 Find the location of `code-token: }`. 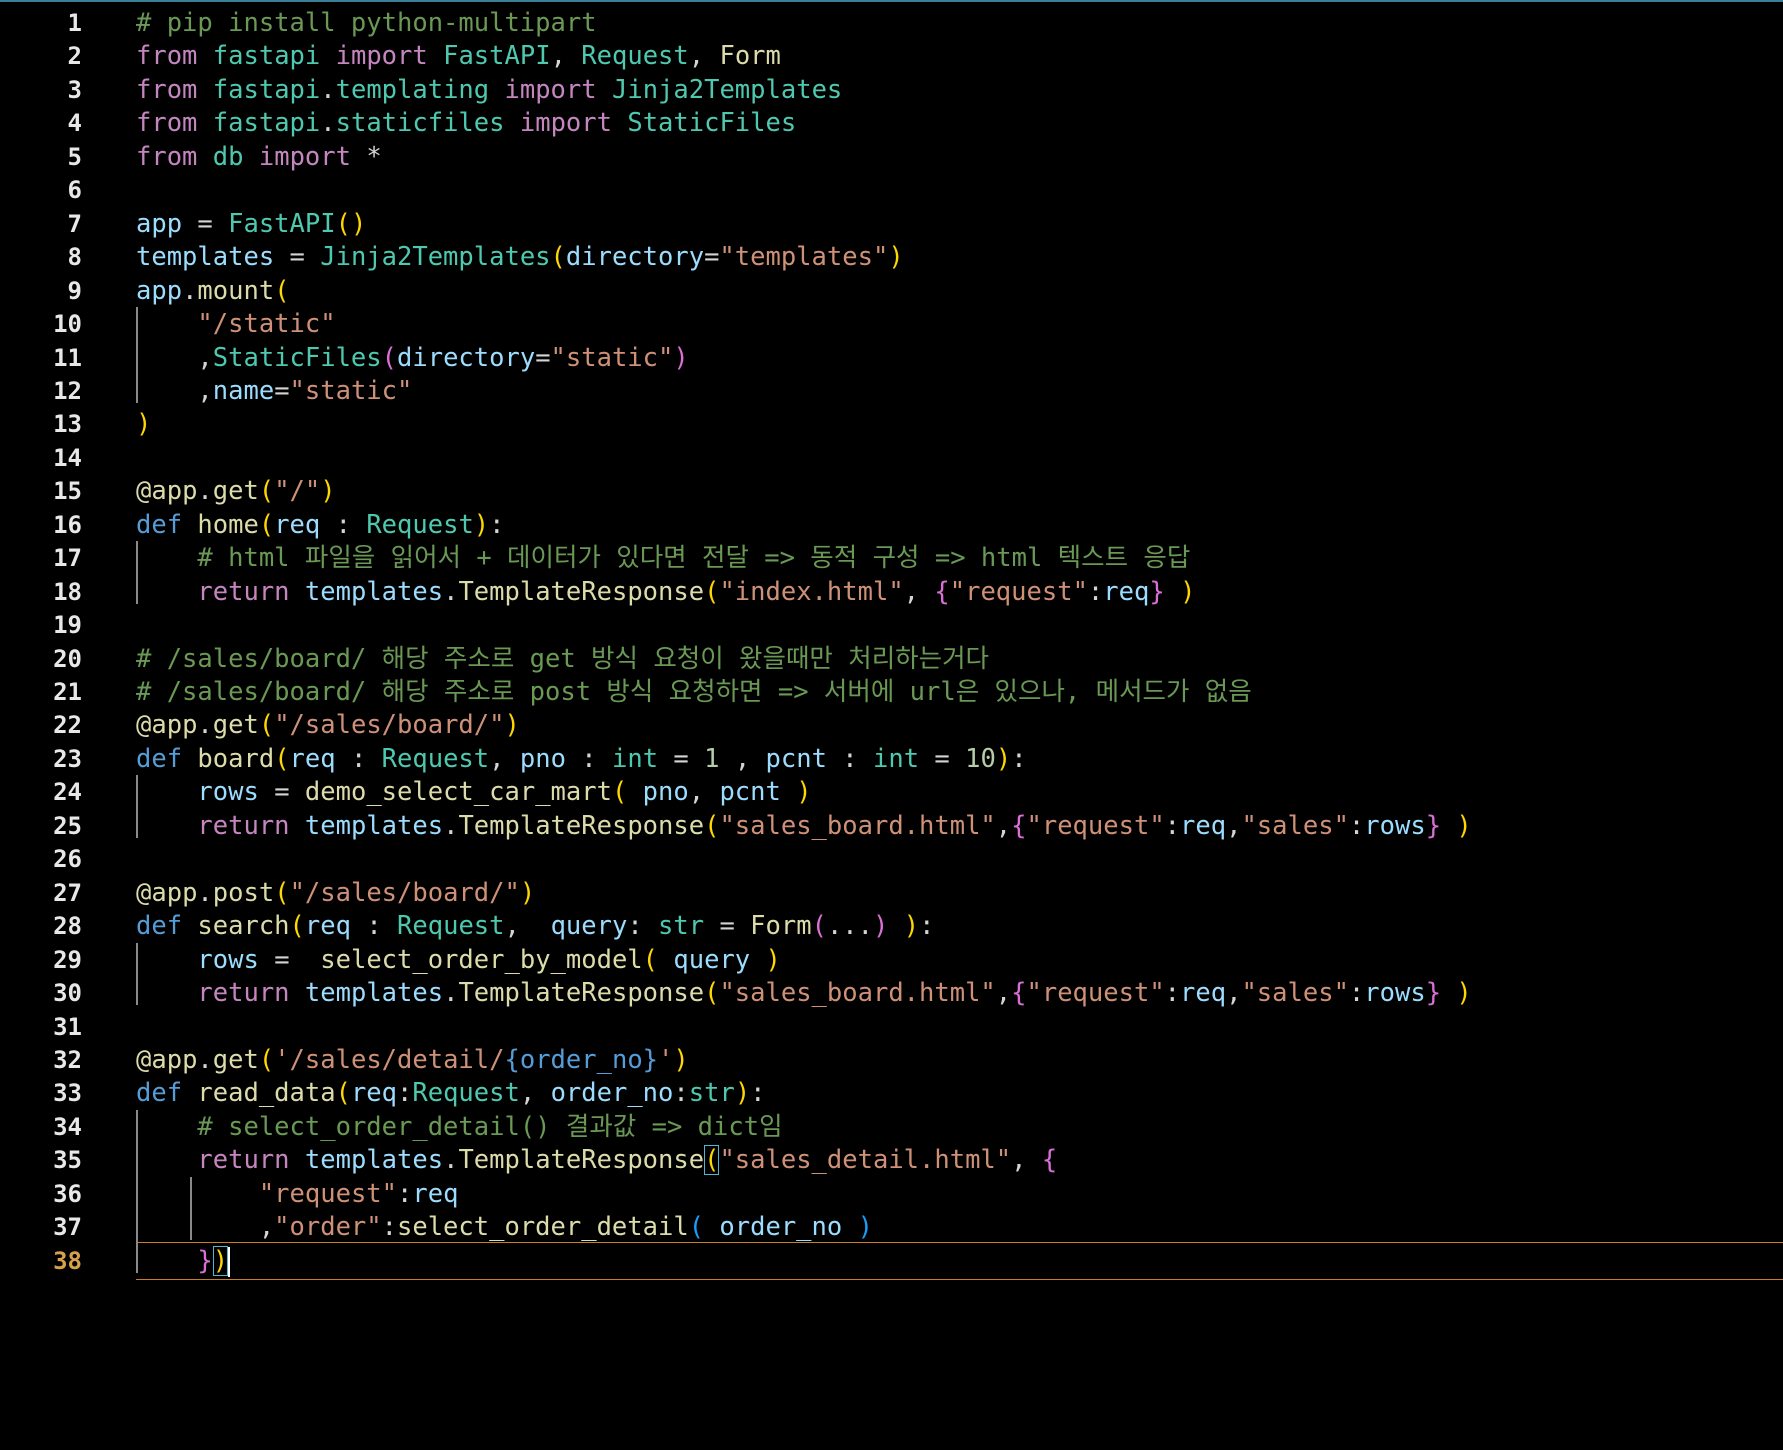

code-token: } is located at coordinates (1433, 993).